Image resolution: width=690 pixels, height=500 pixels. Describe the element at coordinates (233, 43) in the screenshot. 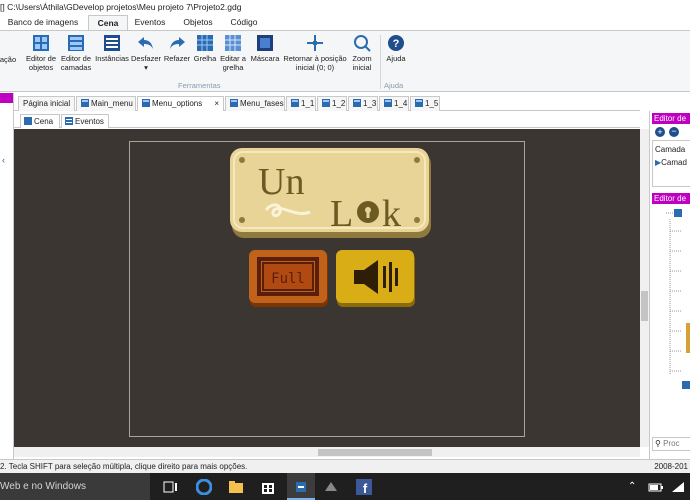

I see `edit-grid-icon` at that location.